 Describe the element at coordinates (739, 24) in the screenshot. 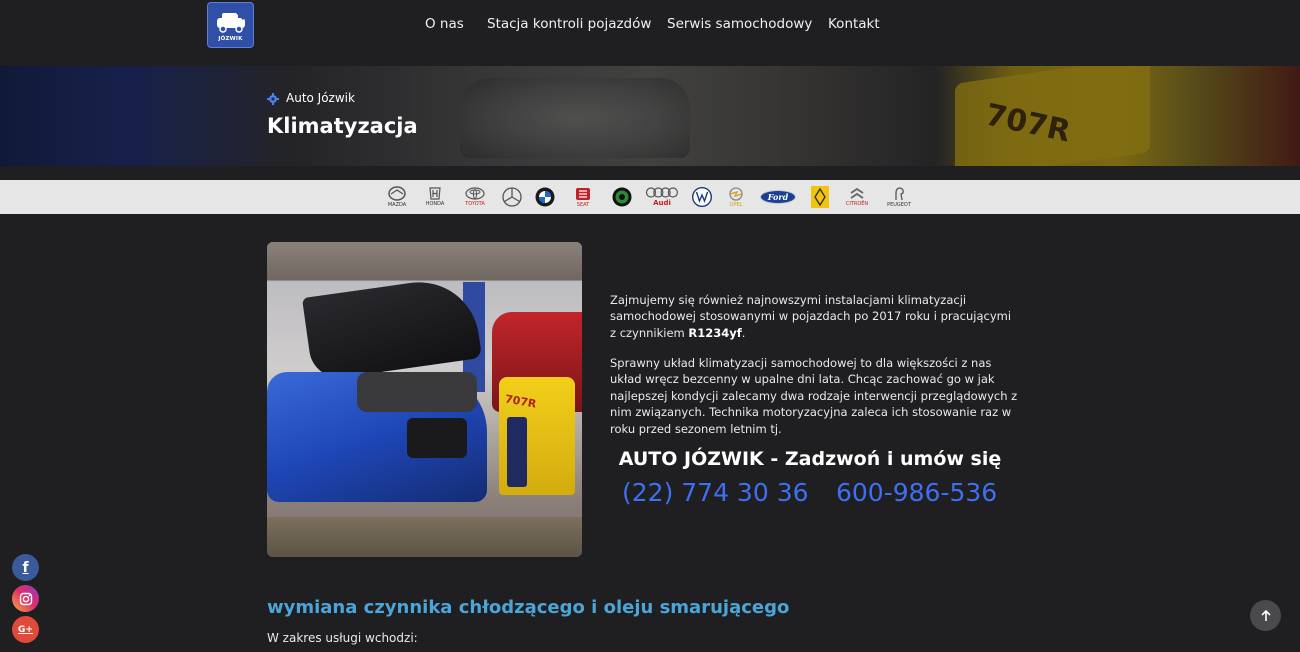

I see `nav-serwis: Serwis samochodowy` at that location.